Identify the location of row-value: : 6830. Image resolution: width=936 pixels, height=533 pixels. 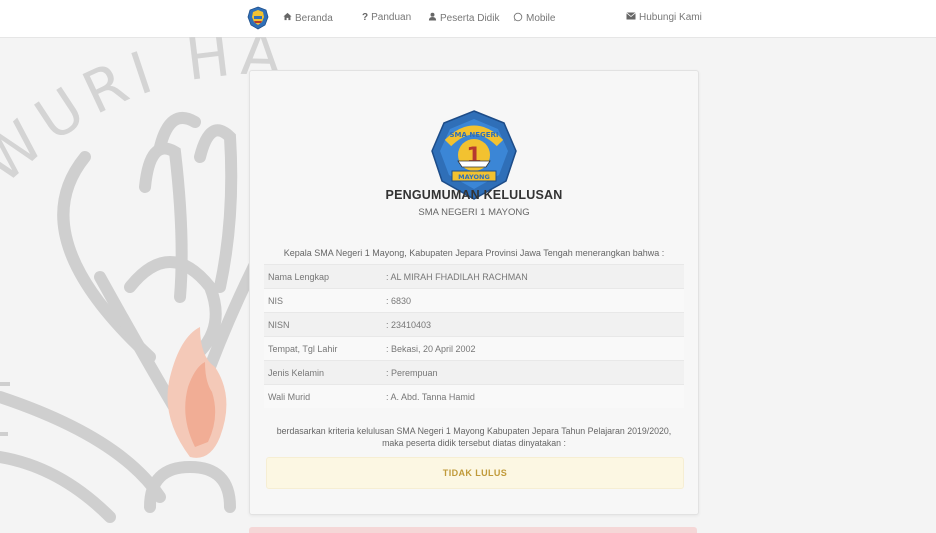
(399, 301).